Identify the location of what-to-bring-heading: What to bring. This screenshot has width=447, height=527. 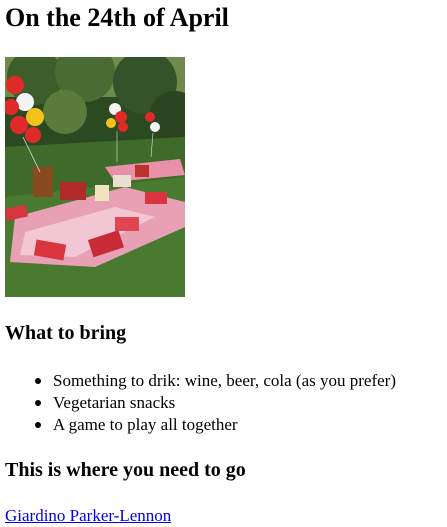
(66, 333).